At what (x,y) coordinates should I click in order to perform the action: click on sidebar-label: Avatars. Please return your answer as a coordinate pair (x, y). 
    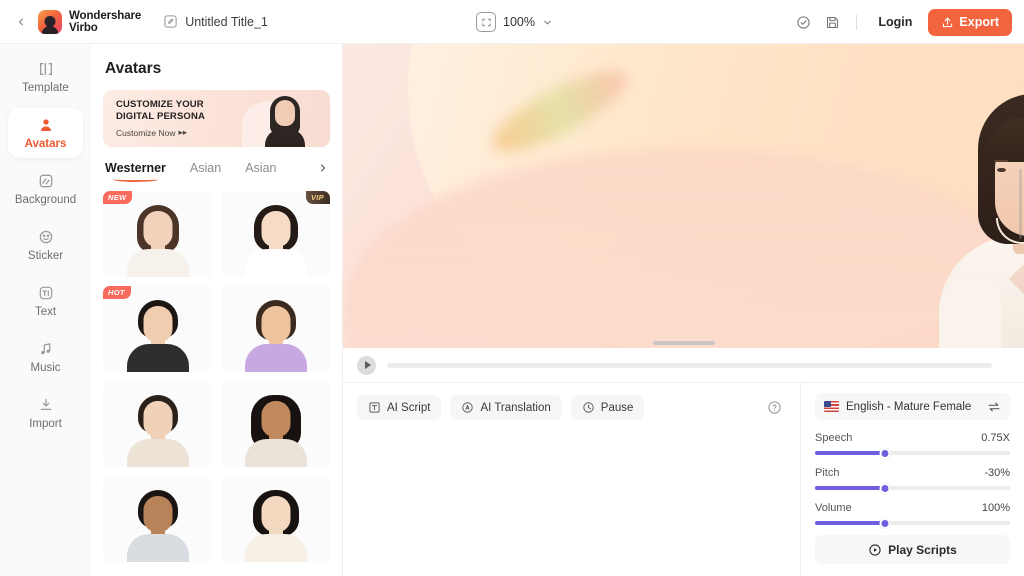
    Looking at the image, I should click on (45, 143).